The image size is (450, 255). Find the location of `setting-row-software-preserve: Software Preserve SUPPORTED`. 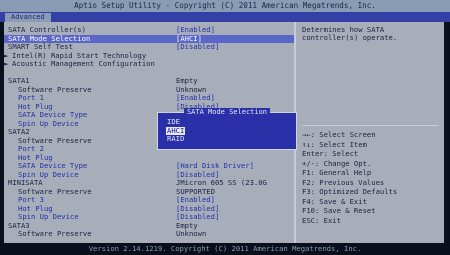

setting-row-software-preserve: Software Preserve SUPPORTED is located at coordinates (149, 191).